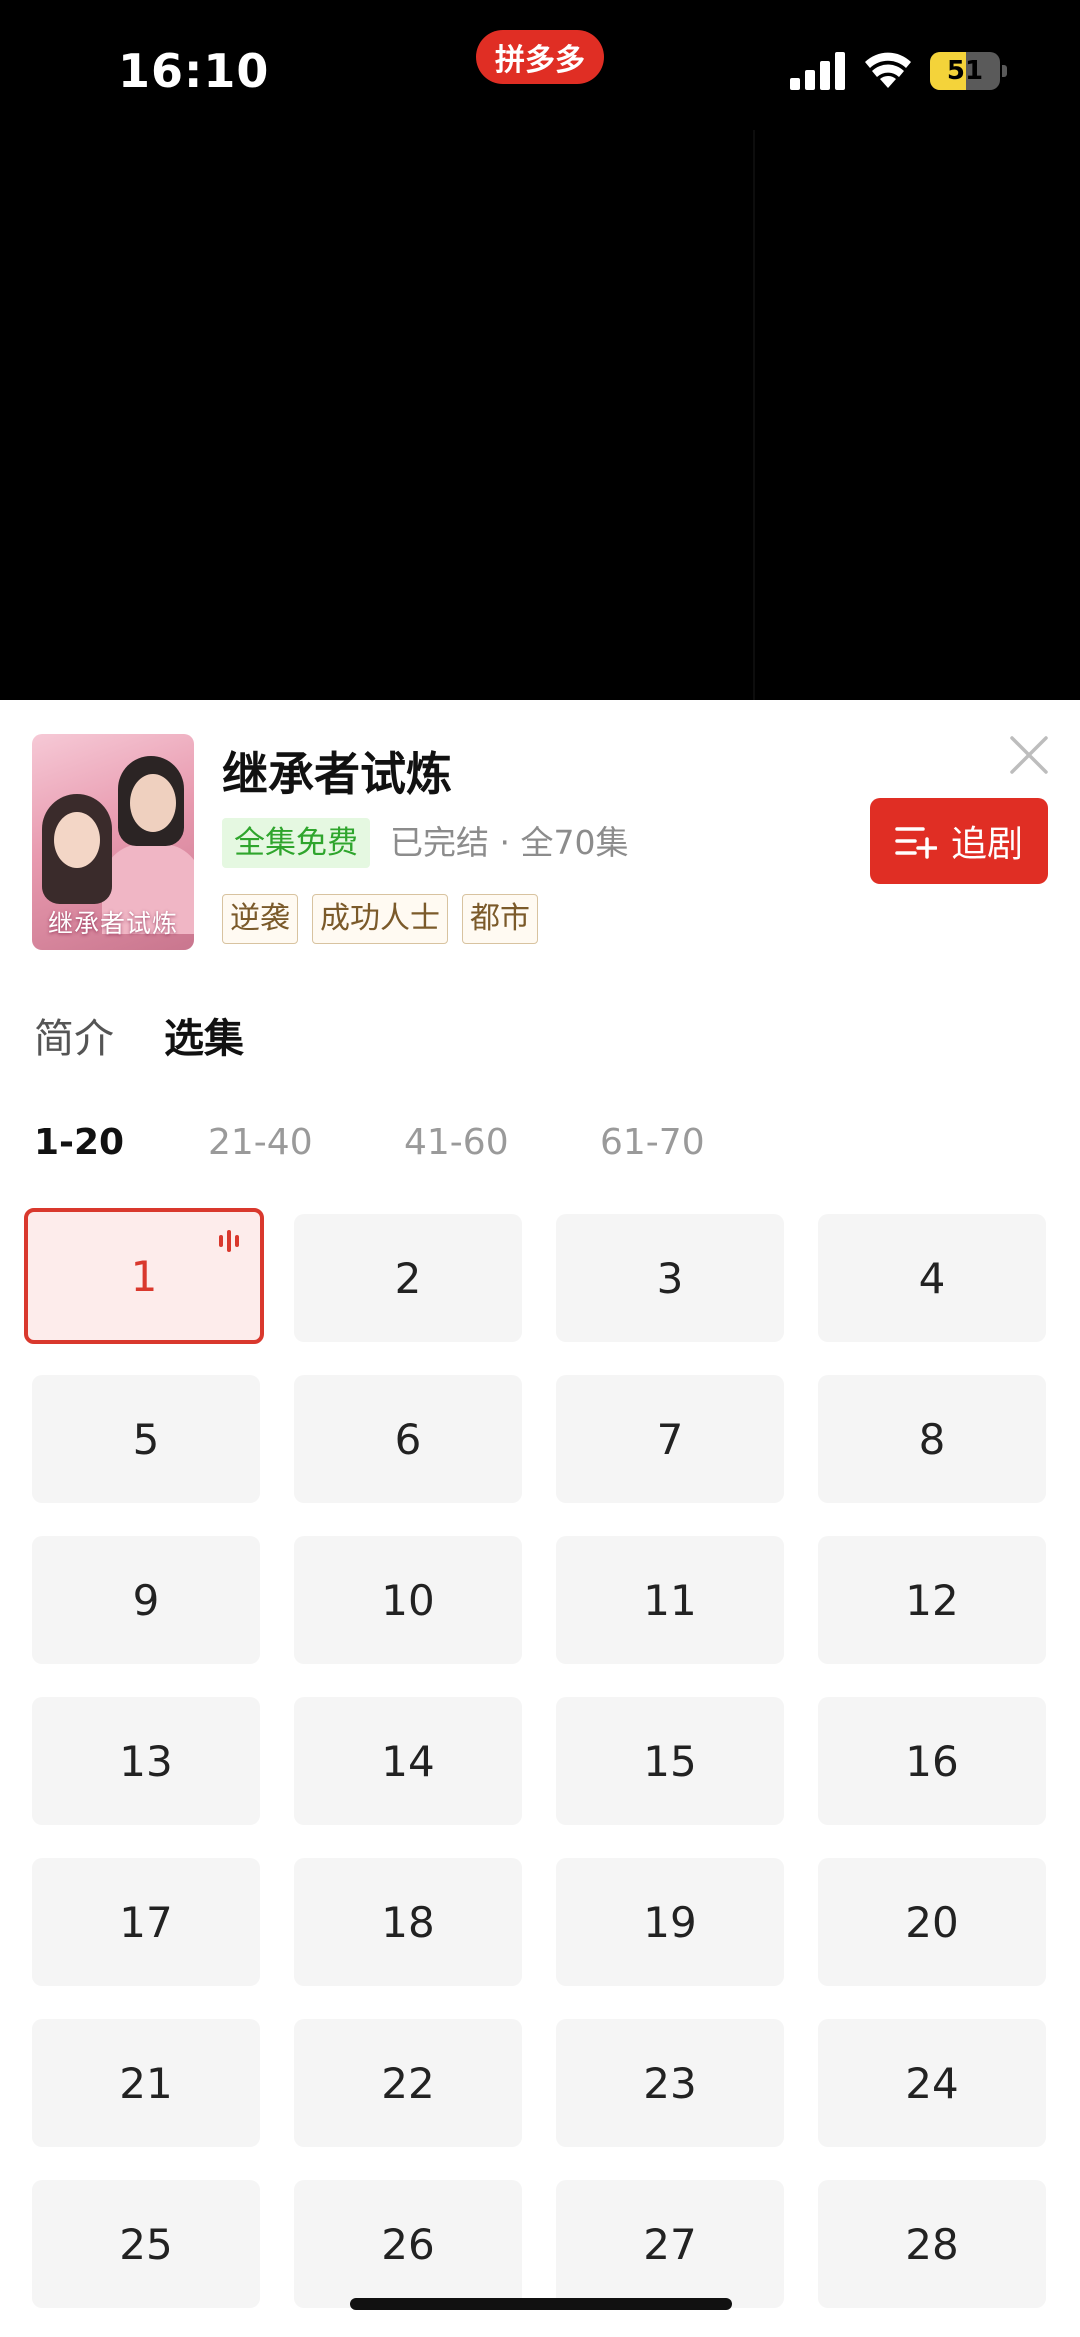 The image size is (1080, 2337). I want to click on episode-button: 4, so click(932, 1278).